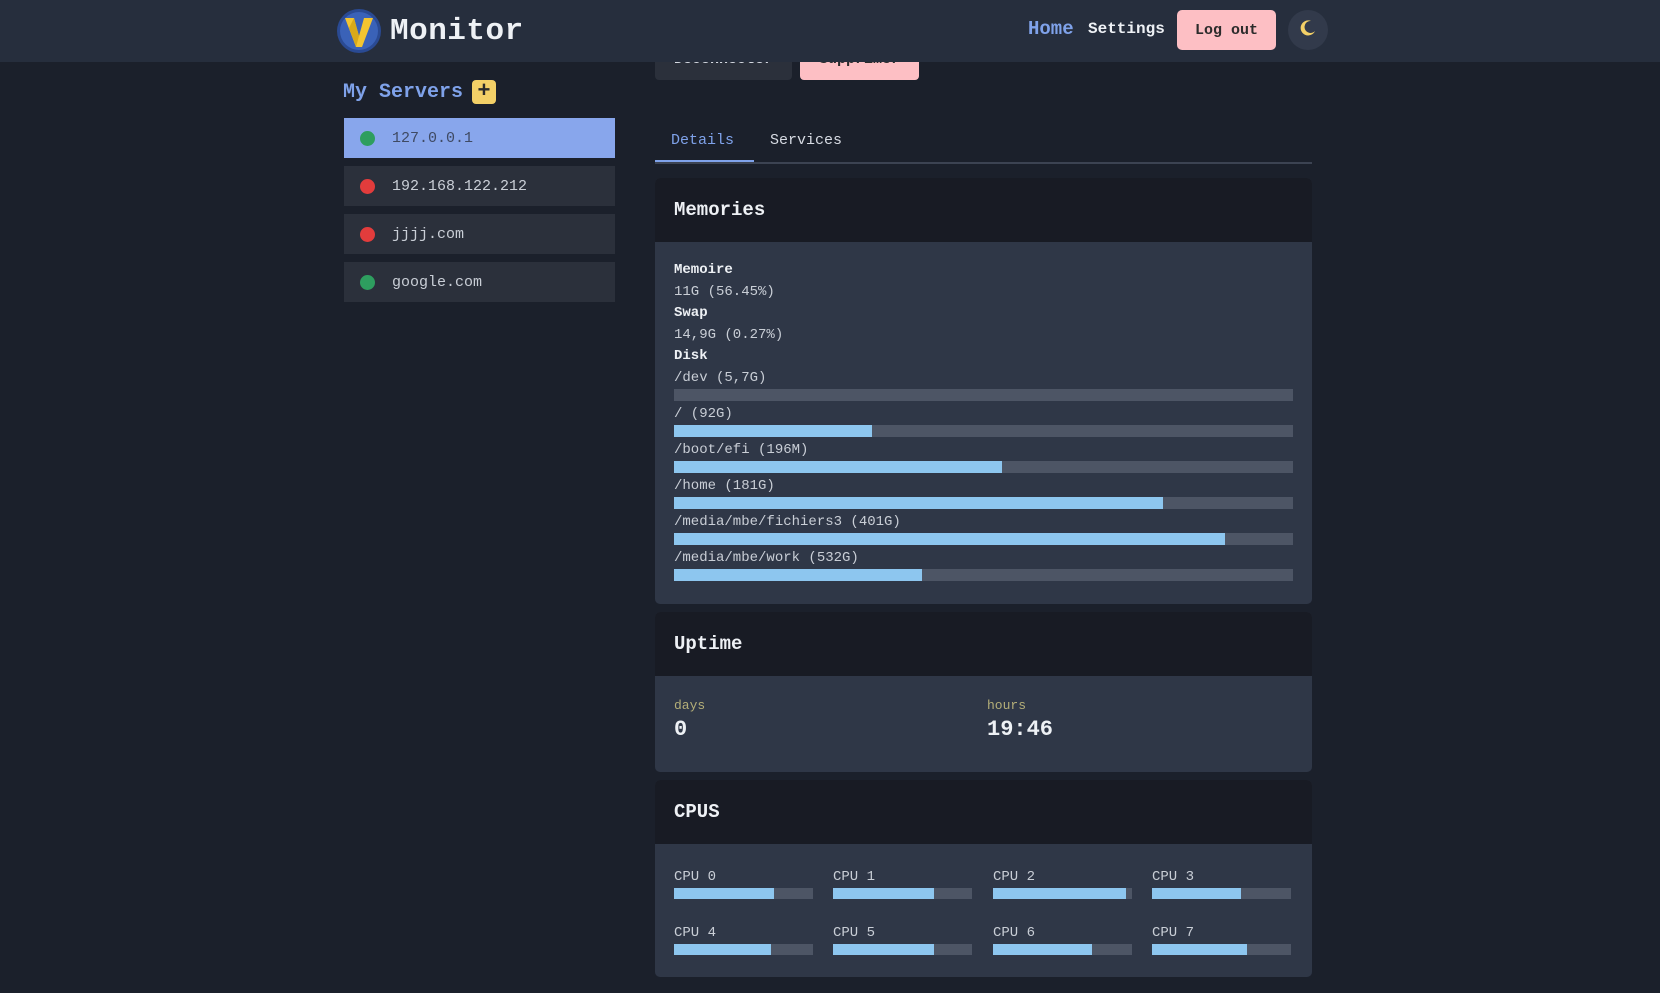 This screenshot has height=993, width=1660. Describe the element at coordinates (854, 877) in the screenshot. I see `cpu-label: CPU 1` at that location.